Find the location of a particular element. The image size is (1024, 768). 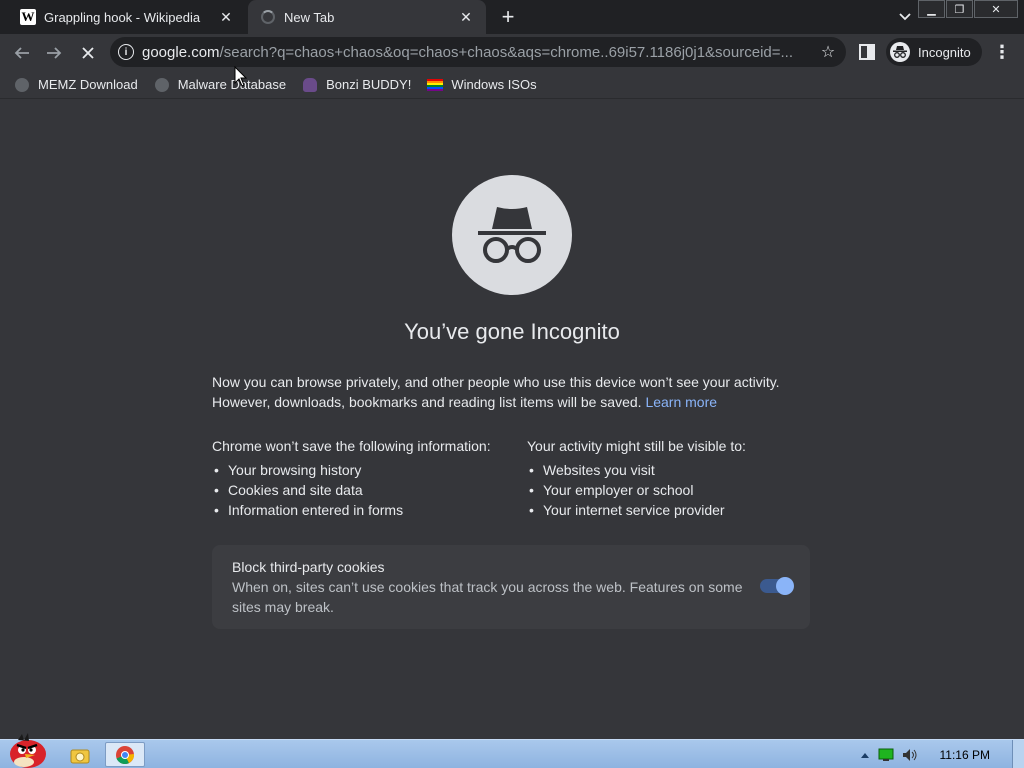

tab-wikipedia: W Grappling hook - Wikipedia ✕ is located at coordinates (127, 17).